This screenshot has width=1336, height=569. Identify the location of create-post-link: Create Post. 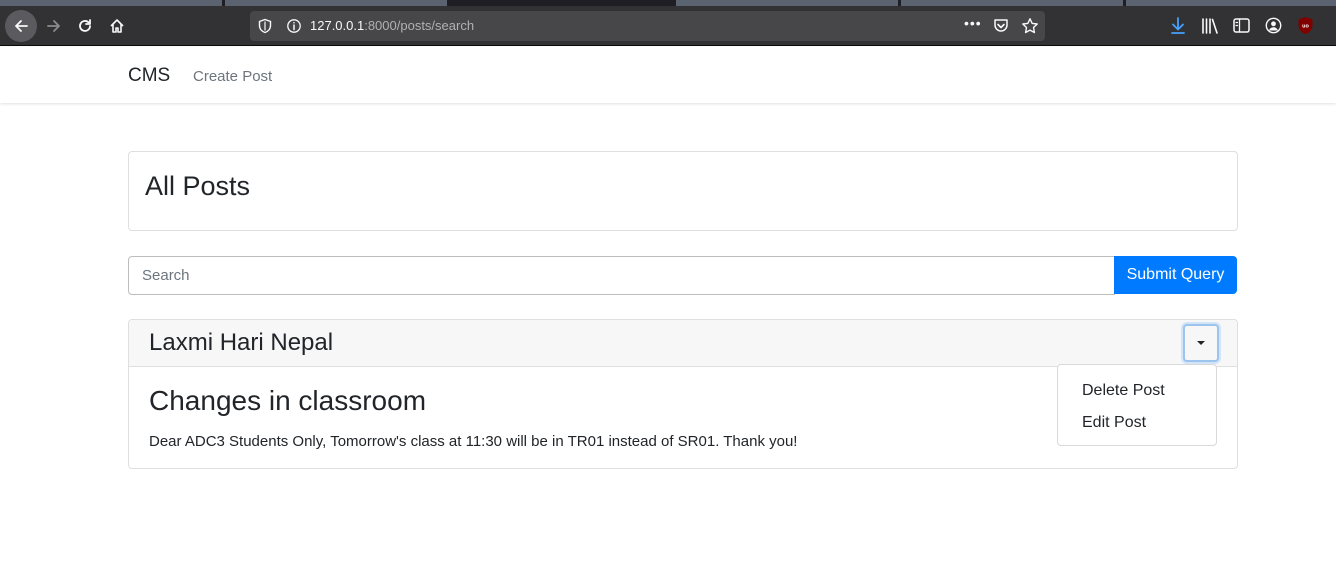
(232, 76).